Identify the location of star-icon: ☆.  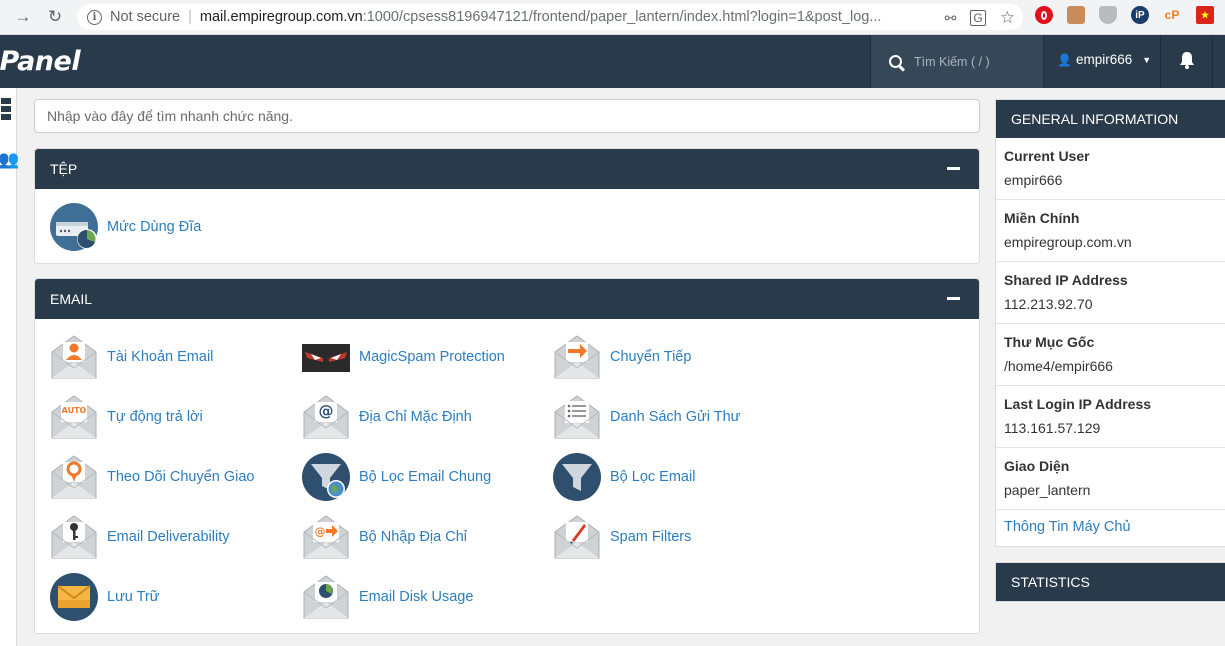
(1007, 18).